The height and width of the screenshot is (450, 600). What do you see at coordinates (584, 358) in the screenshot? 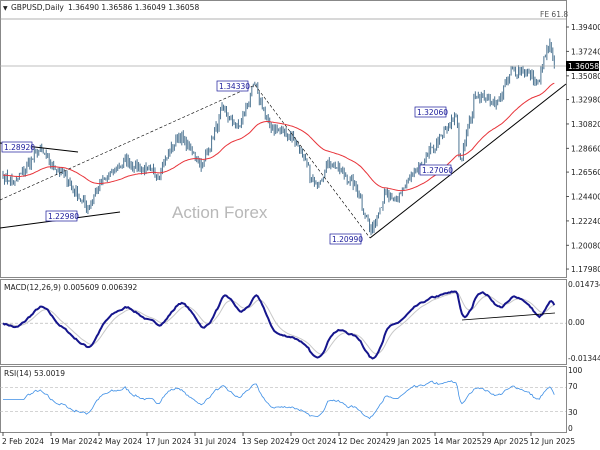
I see `macd-axis-min: -0.013442` at bounding box center [584, 358].